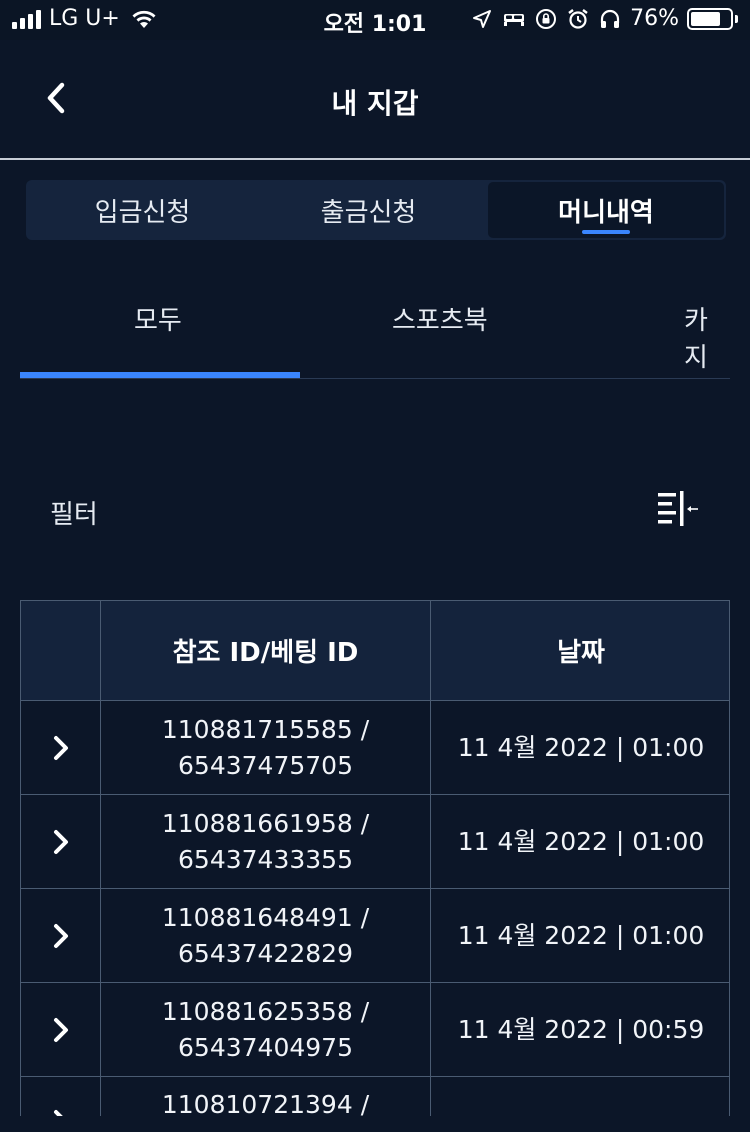 The image size is (750, 1132). I want to click on filter-label: 필터, so click(74, 515).